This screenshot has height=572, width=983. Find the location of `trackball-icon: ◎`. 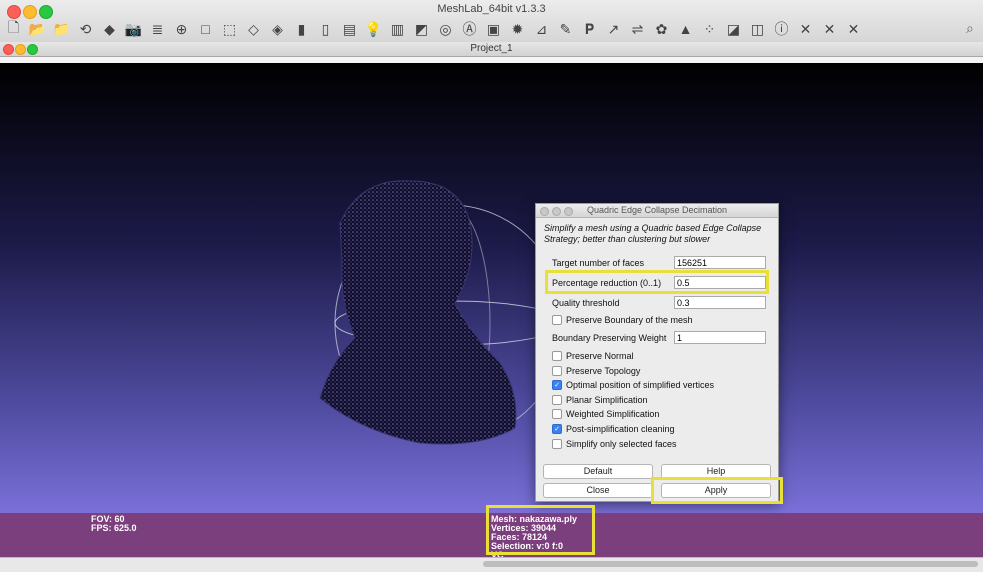

trackball-icon: ◎ is located at coordinates (445, 29).